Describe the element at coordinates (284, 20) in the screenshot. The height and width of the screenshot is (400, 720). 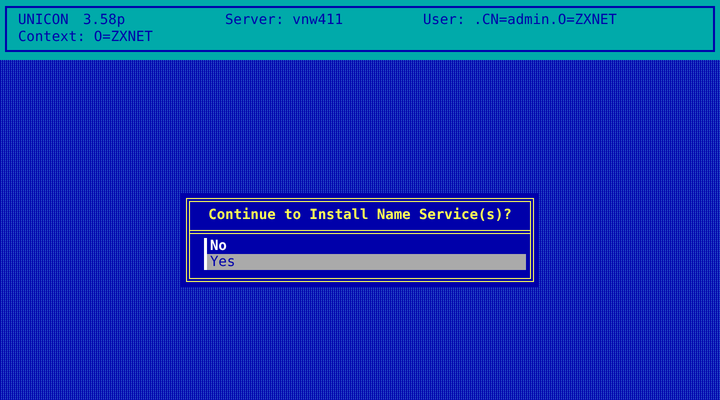
I see `server-label: Server: vnw411` at that location.